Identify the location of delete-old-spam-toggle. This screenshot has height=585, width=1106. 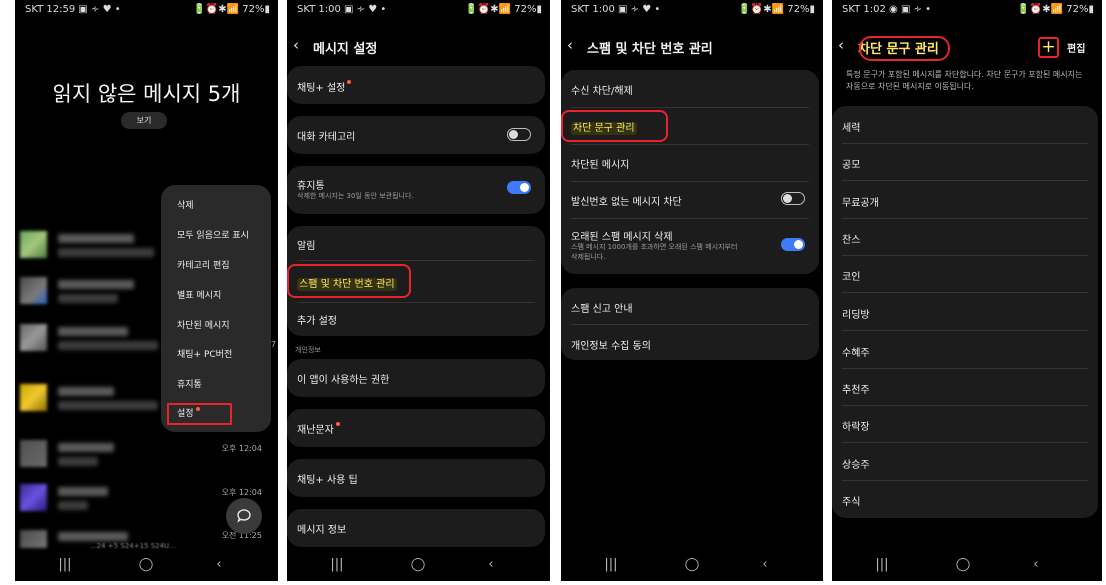
(793, 244).